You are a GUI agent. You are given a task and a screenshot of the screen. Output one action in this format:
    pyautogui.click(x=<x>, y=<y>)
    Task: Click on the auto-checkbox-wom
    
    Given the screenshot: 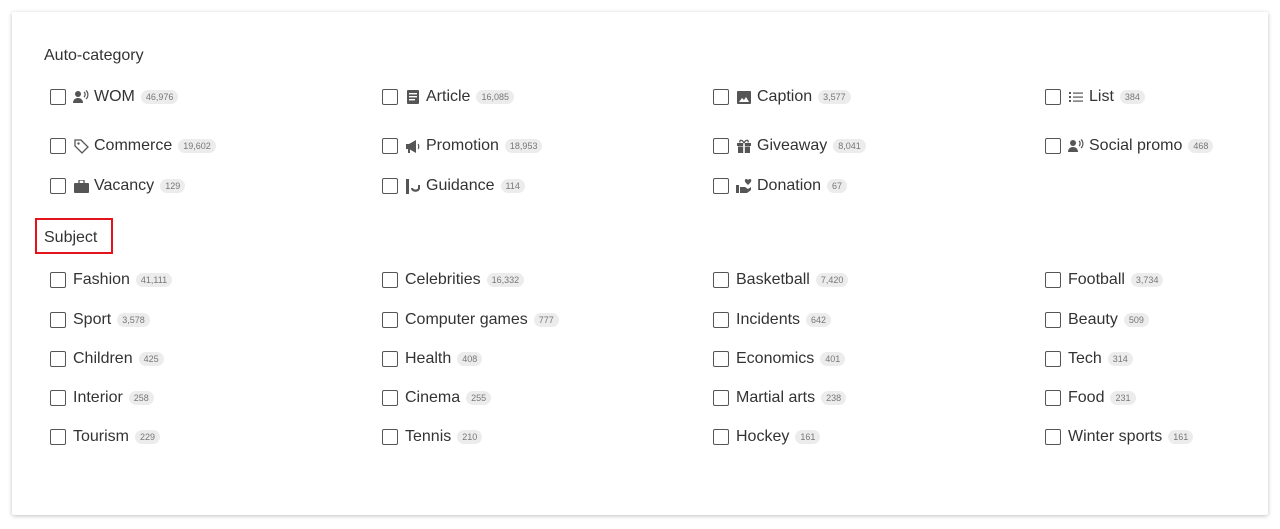 What is the action you would take?
    pyautogui.click(x=58, y=97)
    